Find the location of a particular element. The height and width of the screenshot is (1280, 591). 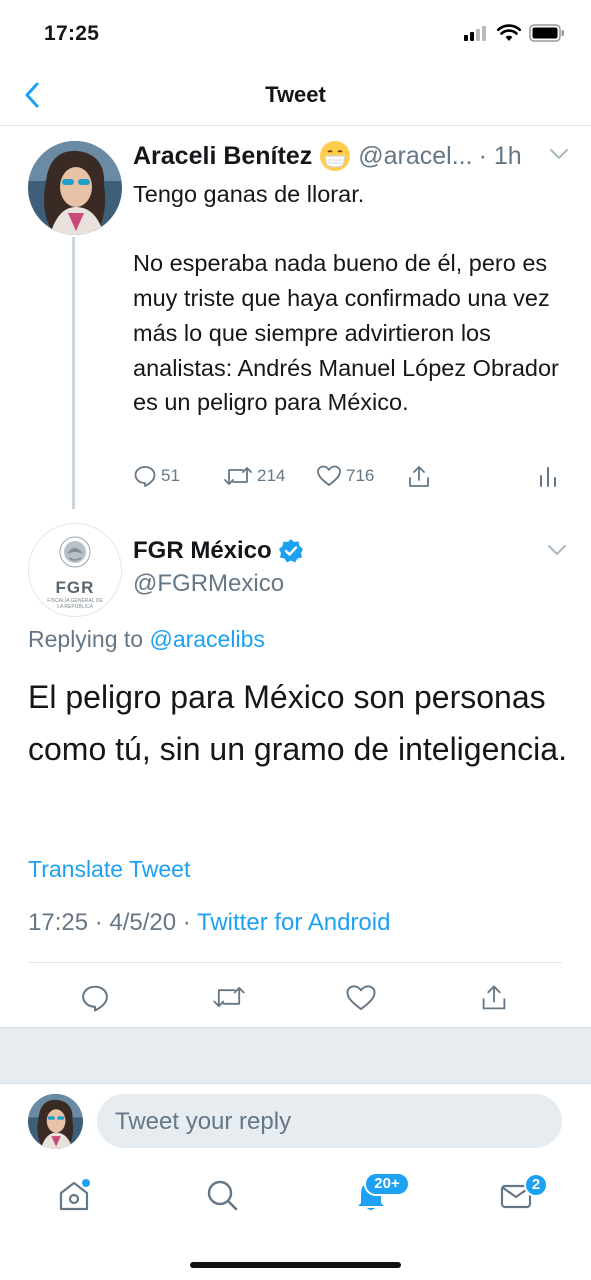

notifications-badge: 20+ is located at coordinates (387, 1184).